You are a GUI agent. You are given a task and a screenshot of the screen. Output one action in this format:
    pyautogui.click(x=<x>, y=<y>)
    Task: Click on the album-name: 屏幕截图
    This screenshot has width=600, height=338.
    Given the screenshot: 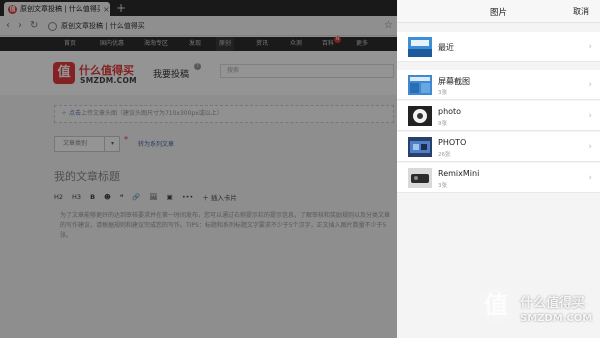 What is the action you would take?
    pyautogui.click(x=454, y=81)
    